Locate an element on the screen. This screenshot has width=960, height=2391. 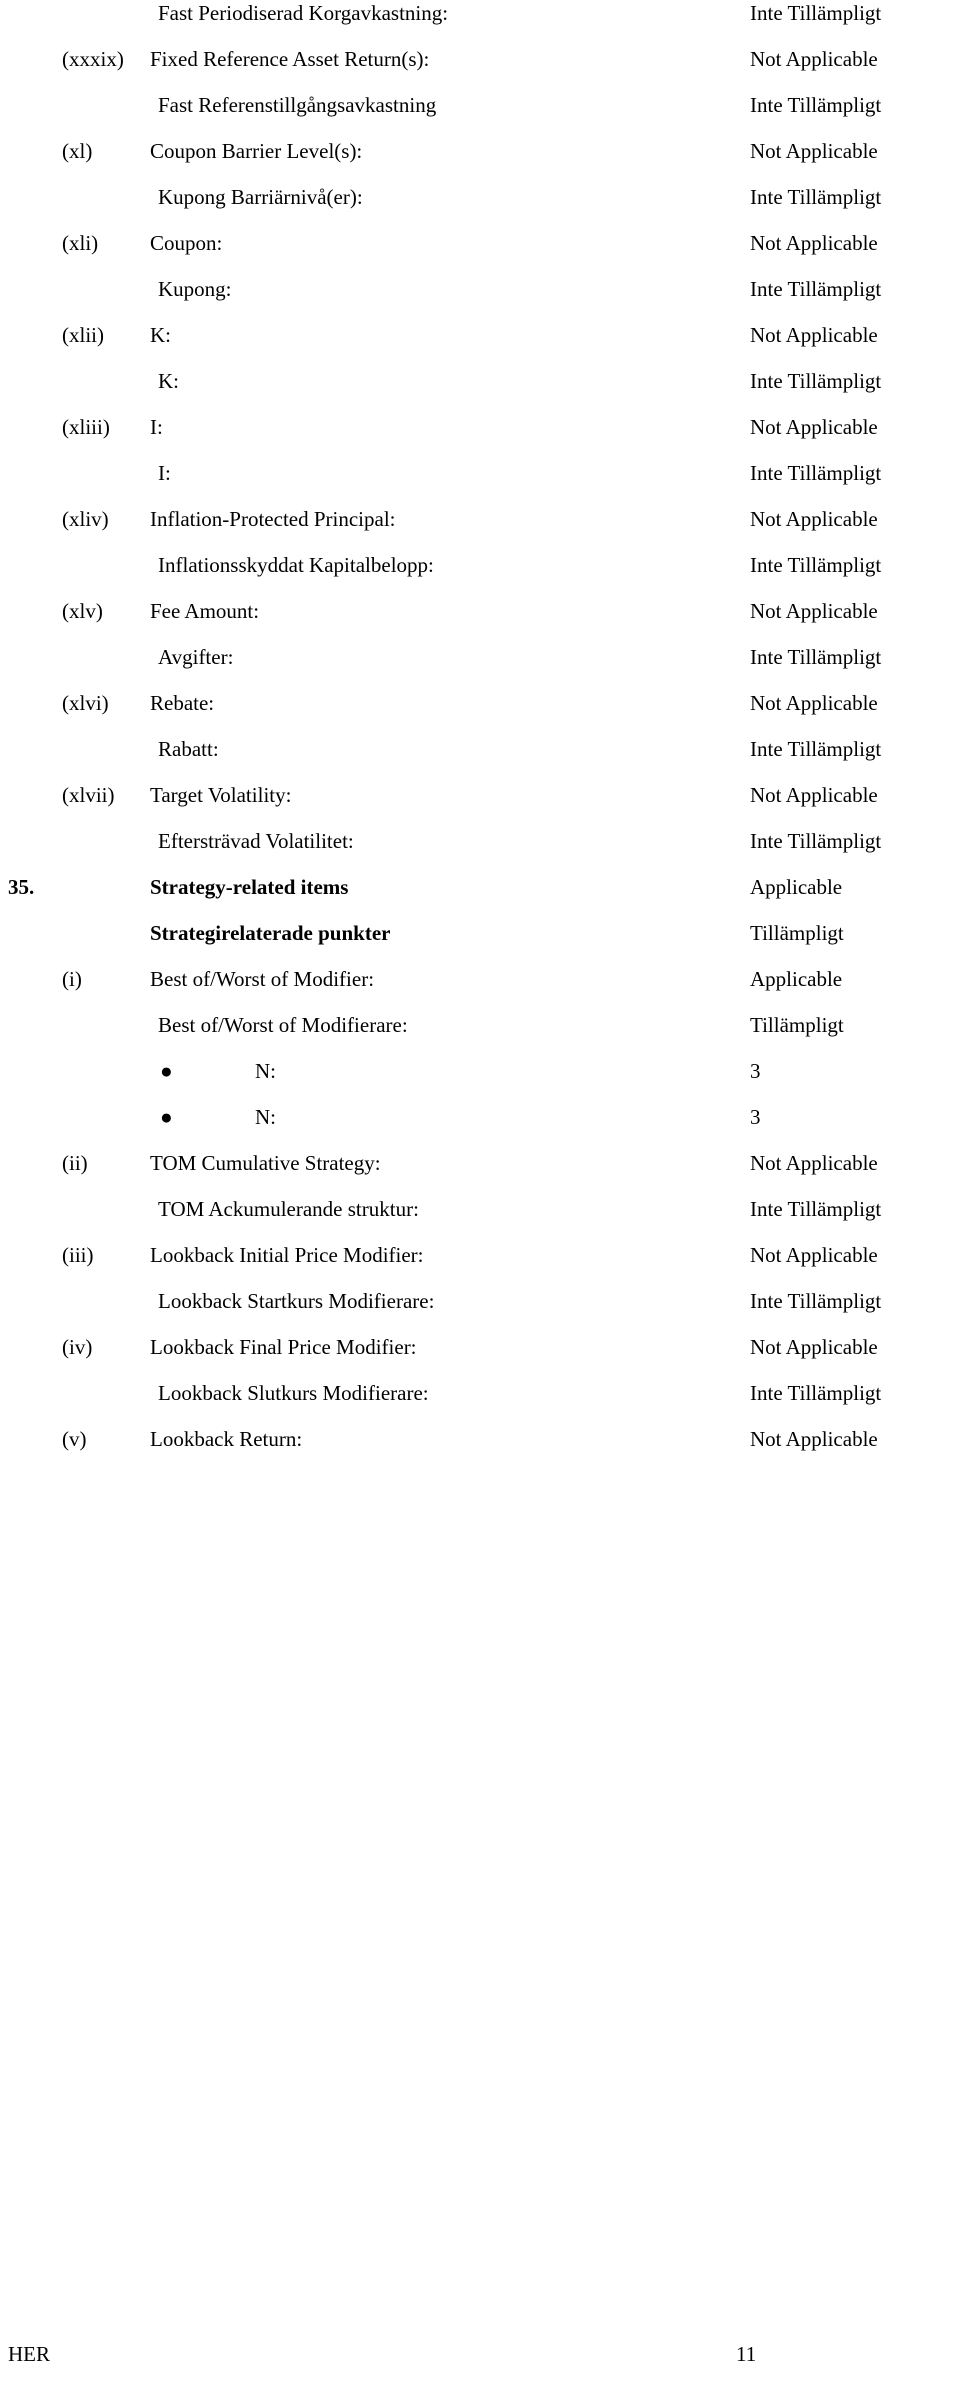
row-label: Eftersträvad Volatilitet: is located at coordinates (256, 841).